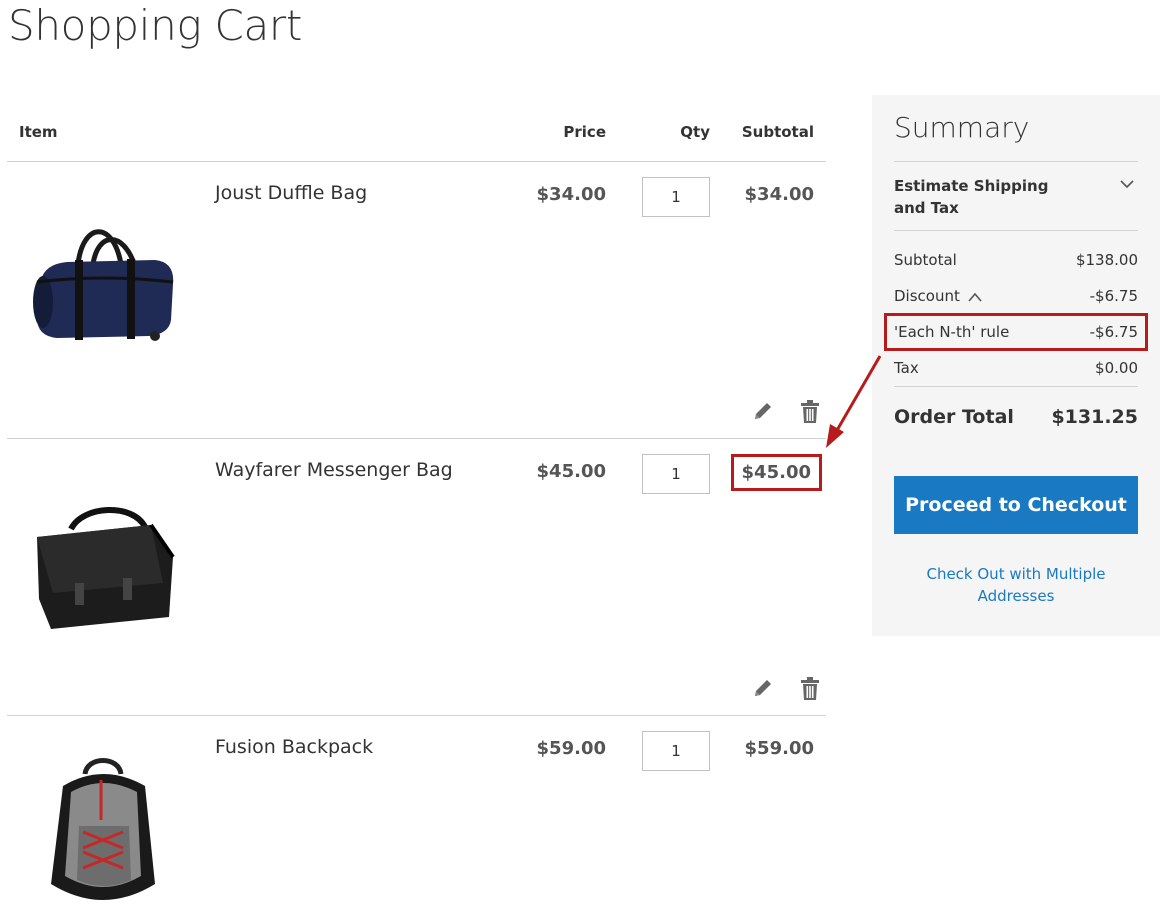  I want to click on discount-value: -$6.75, so click(1113, 296).